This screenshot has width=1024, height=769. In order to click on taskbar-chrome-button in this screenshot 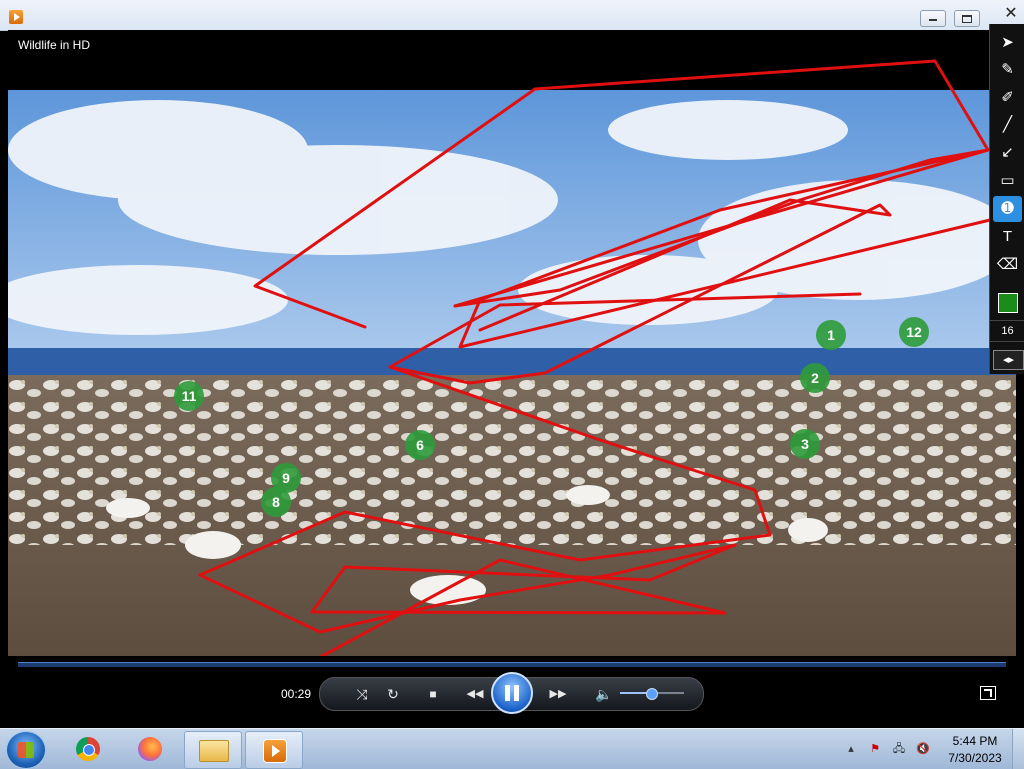, I will do `click(88, 749)`.